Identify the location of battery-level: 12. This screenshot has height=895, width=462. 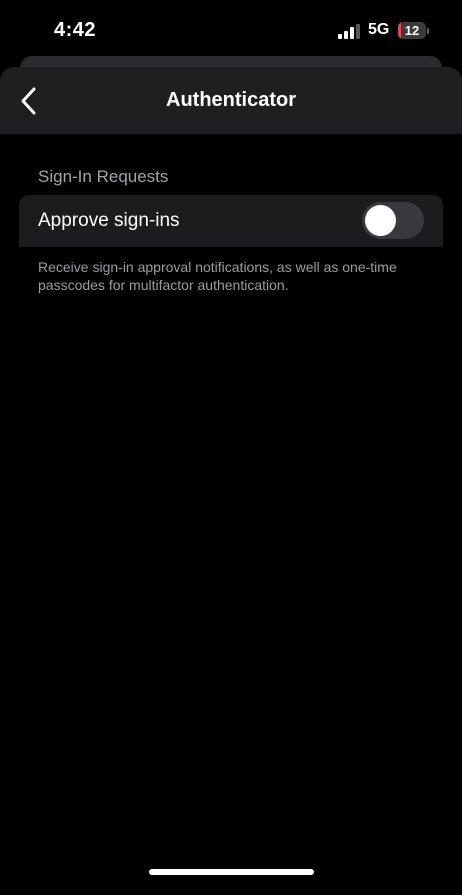
(412, 30).